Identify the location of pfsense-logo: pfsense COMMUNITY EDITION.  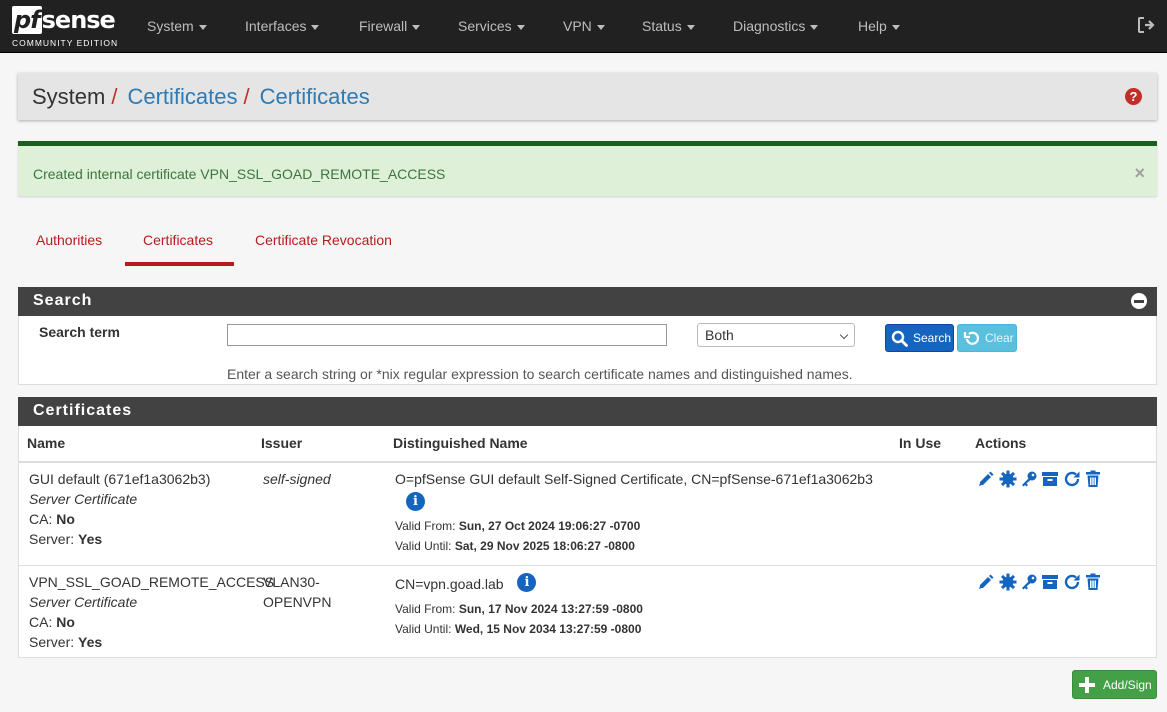
(66, 27).